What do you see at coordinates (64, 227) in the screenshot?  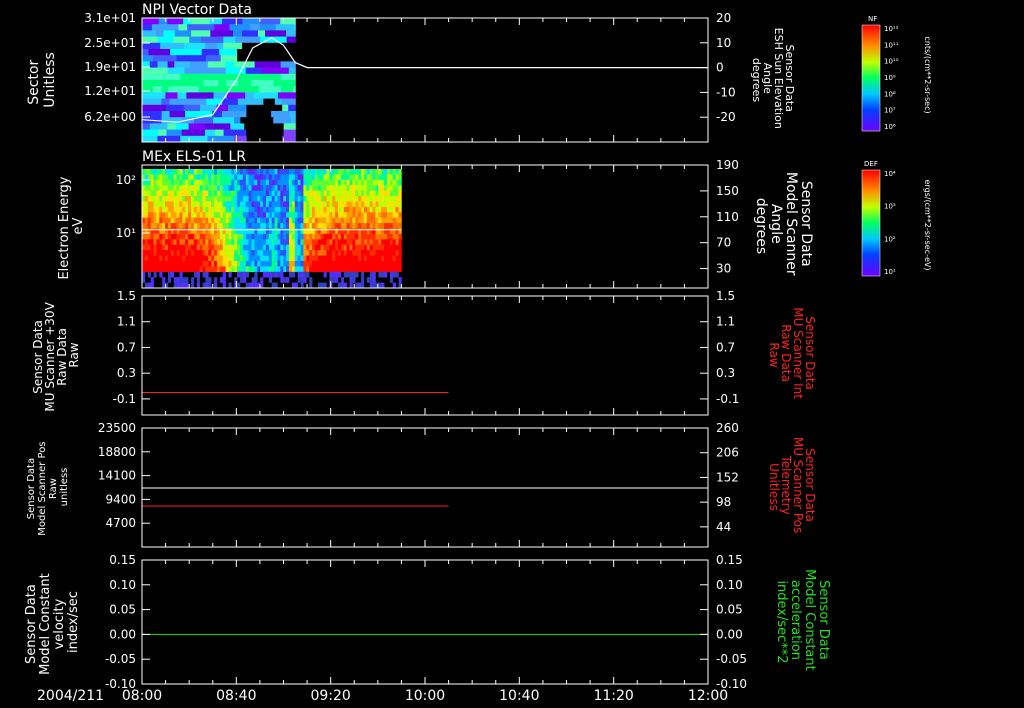 I see `panel2-ylabel-1: Electron Energy` at bounding box center [64, 227].